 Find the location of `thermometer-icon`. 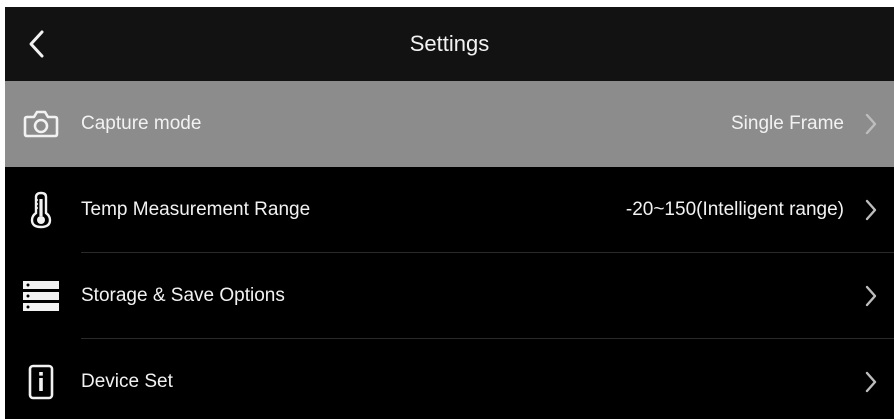

thermometer-icon is located at coordinates (41, 210).